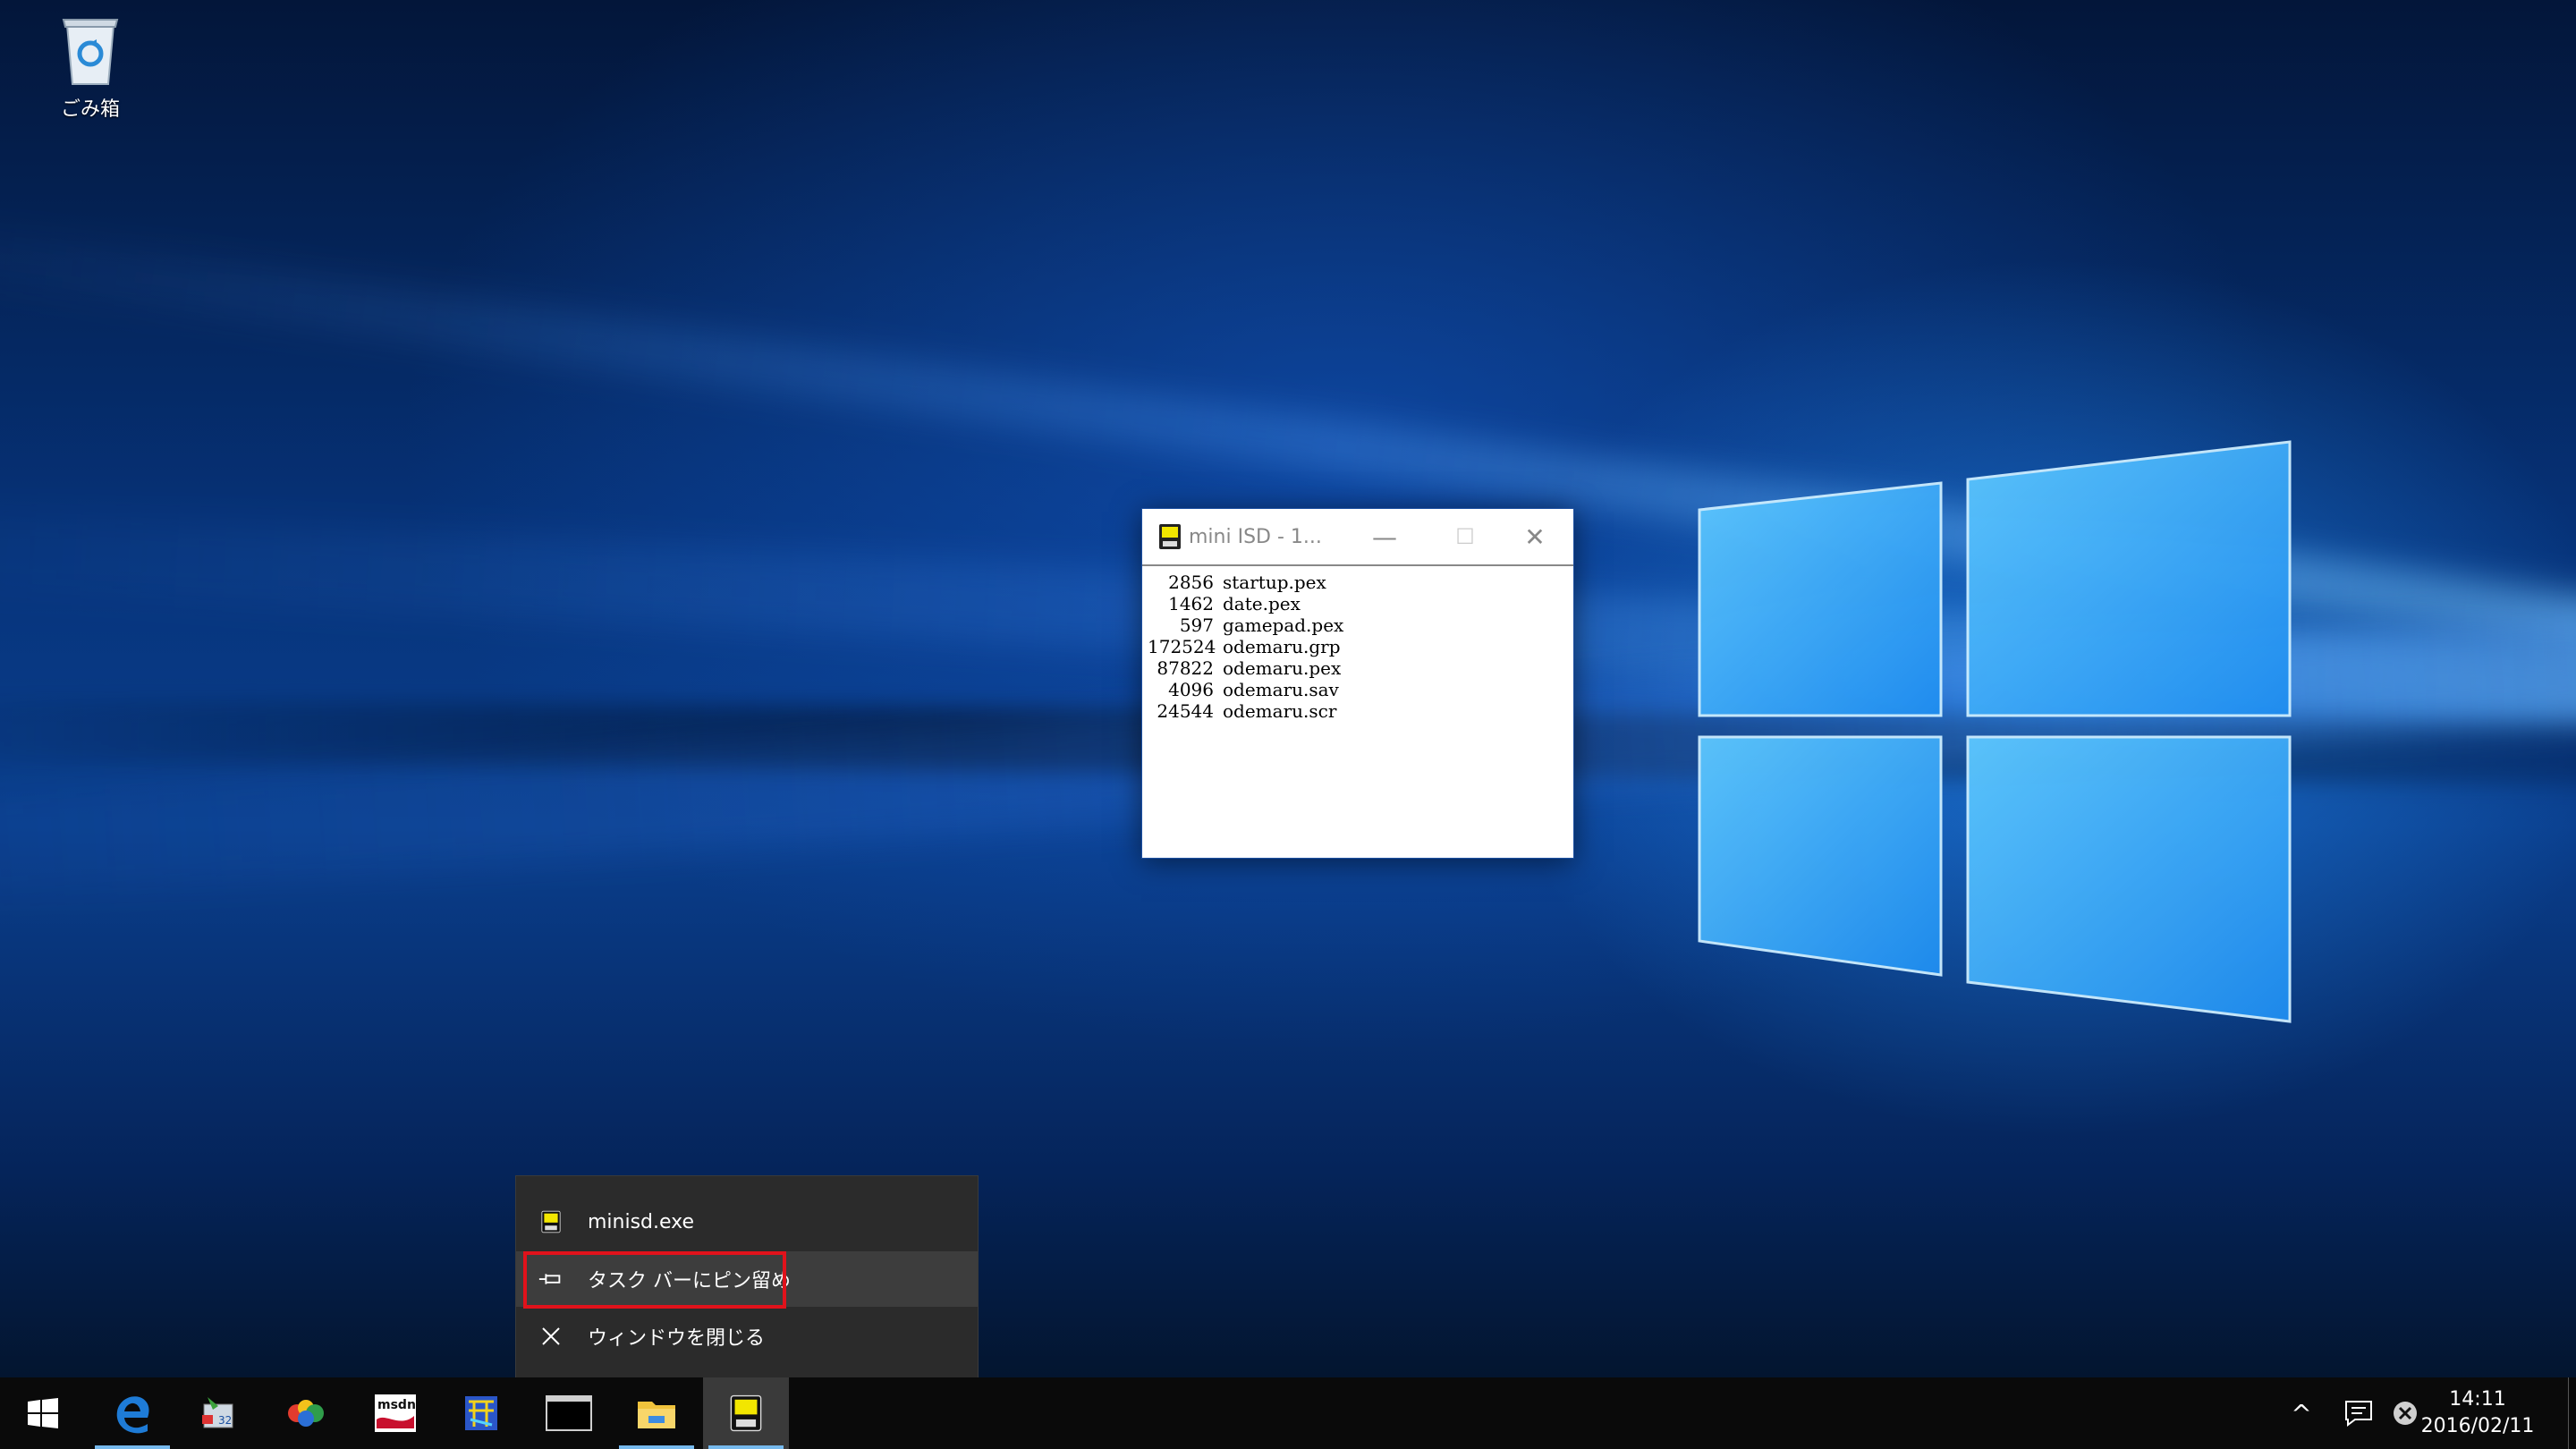  I want to click on file-size: 2856, so click(1191, 582).